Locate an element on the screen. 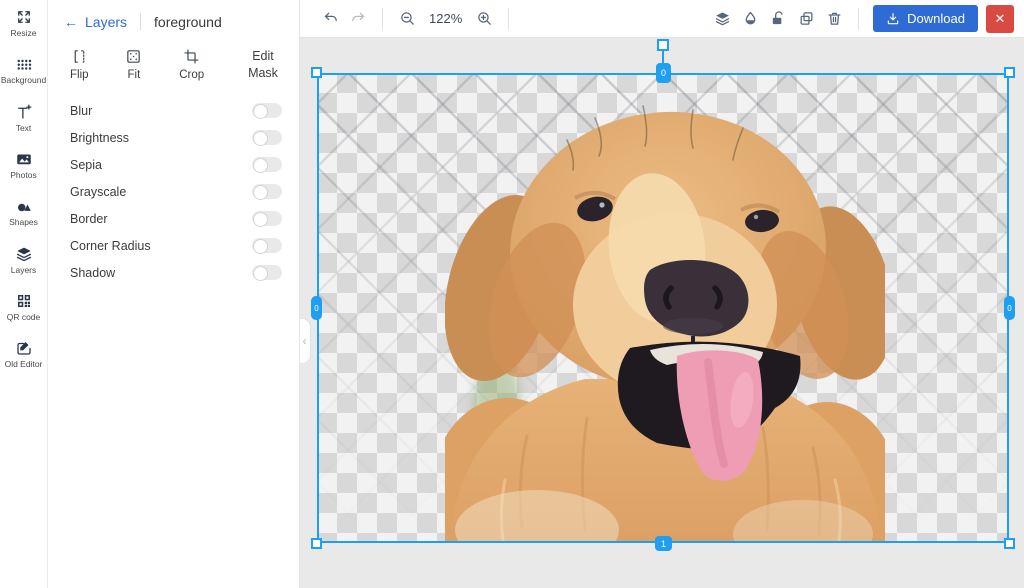 The width and height of the screenshot is (1024, 588). sidebar-item-resize: Resize is located at coordinates (24, 23).